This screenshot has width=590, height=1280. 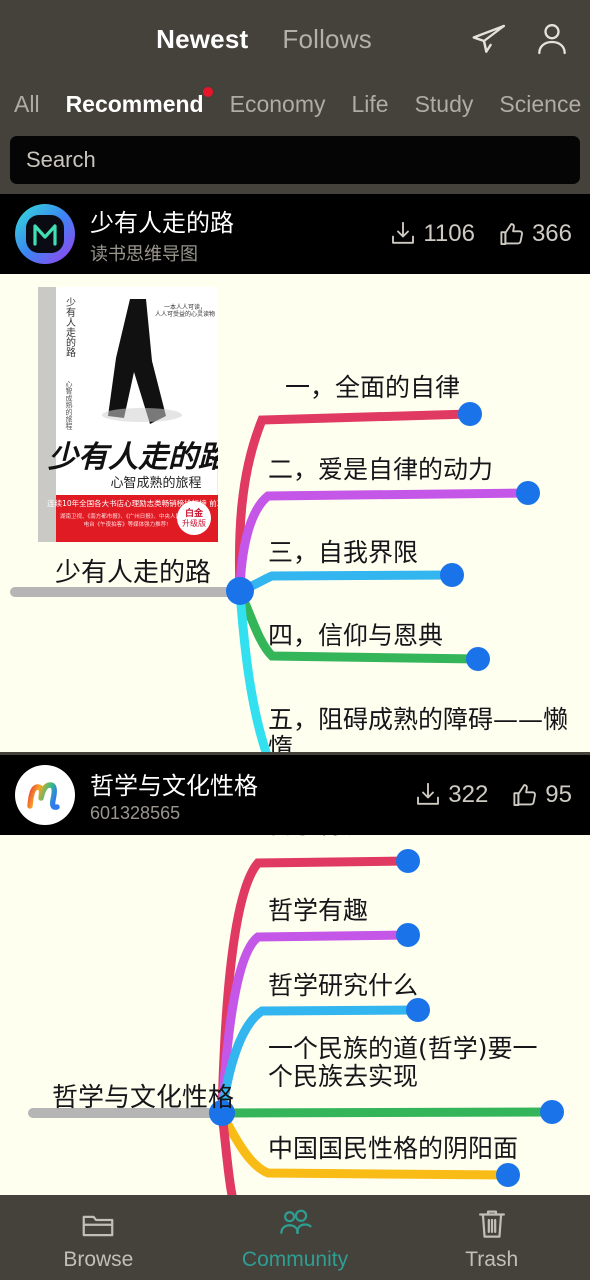 What do you see at coordinates (449, 233) in the screenshot?
I see `download-count: 1106` at bounding box center [449, 233].